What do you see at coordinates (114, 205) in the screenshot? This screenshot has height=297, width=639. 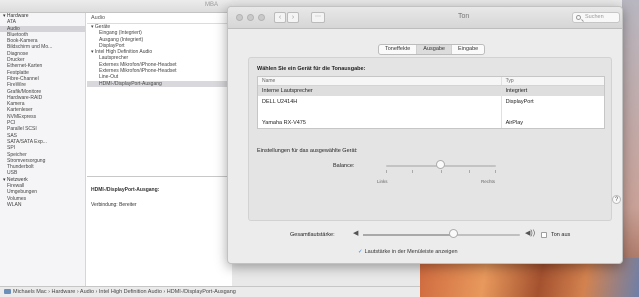 I see `sysinfo-detail-line: Verbindung: Bereiter` at bounding box center [114, 205].